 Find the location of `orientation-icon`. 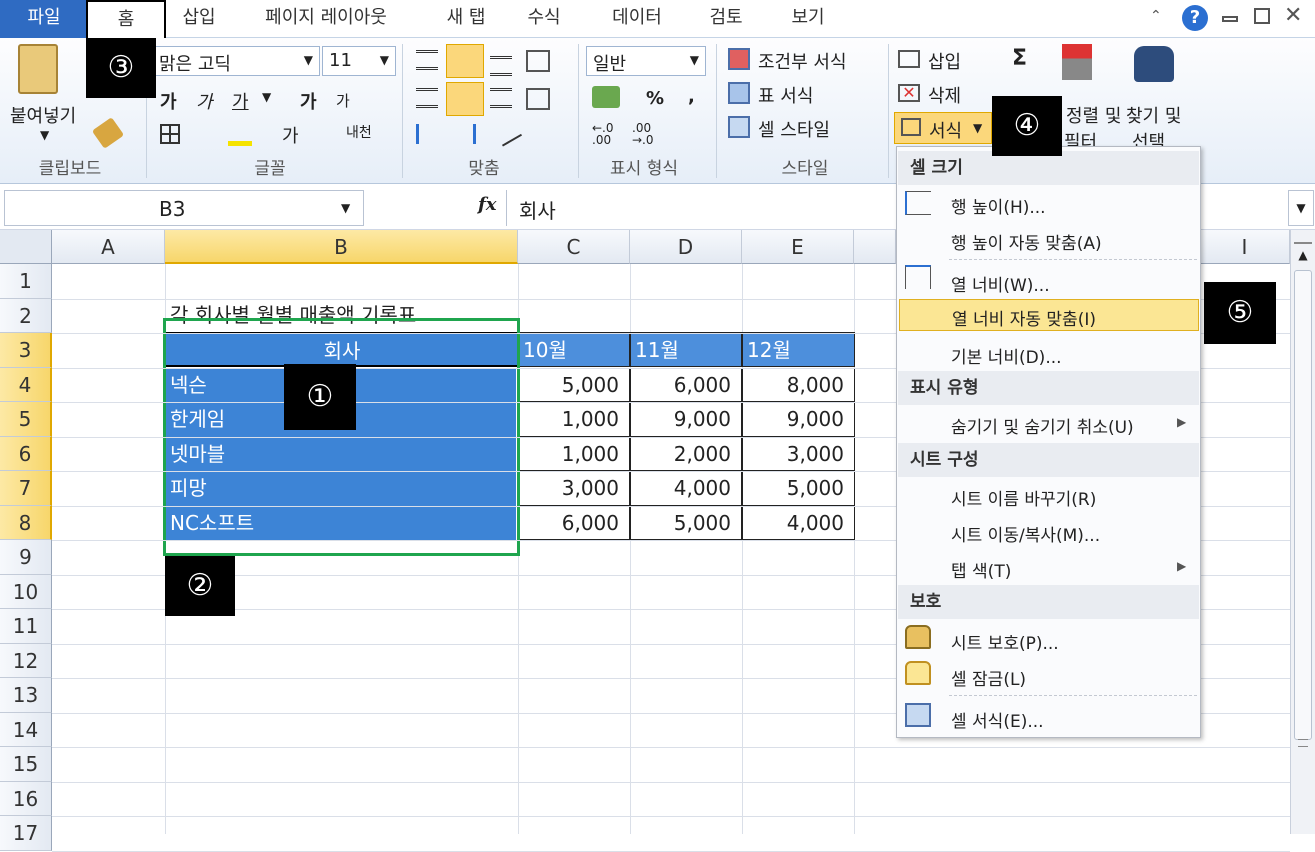

orientation-icon is located at coordinates (509, 135).